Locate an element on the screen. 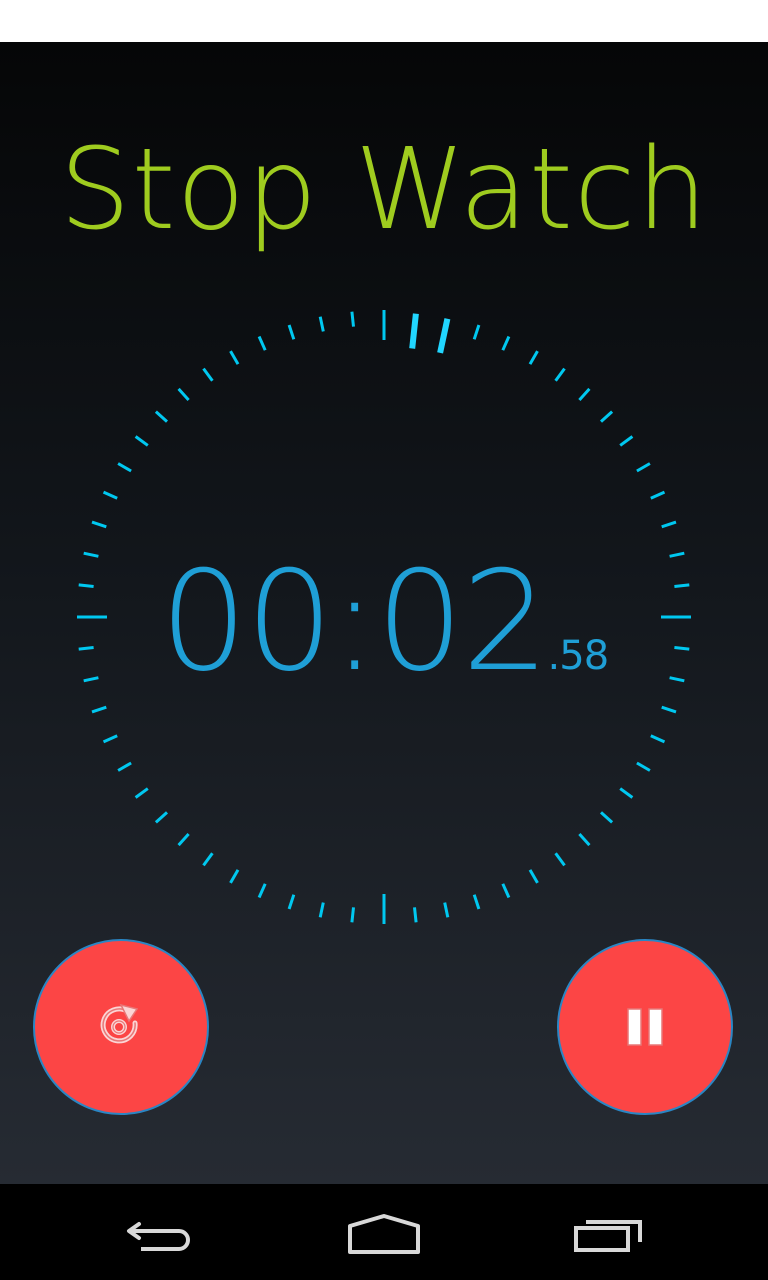 The height and width of the screenshot is (1280, 768). home-button is located at coordinates (384, 1234).